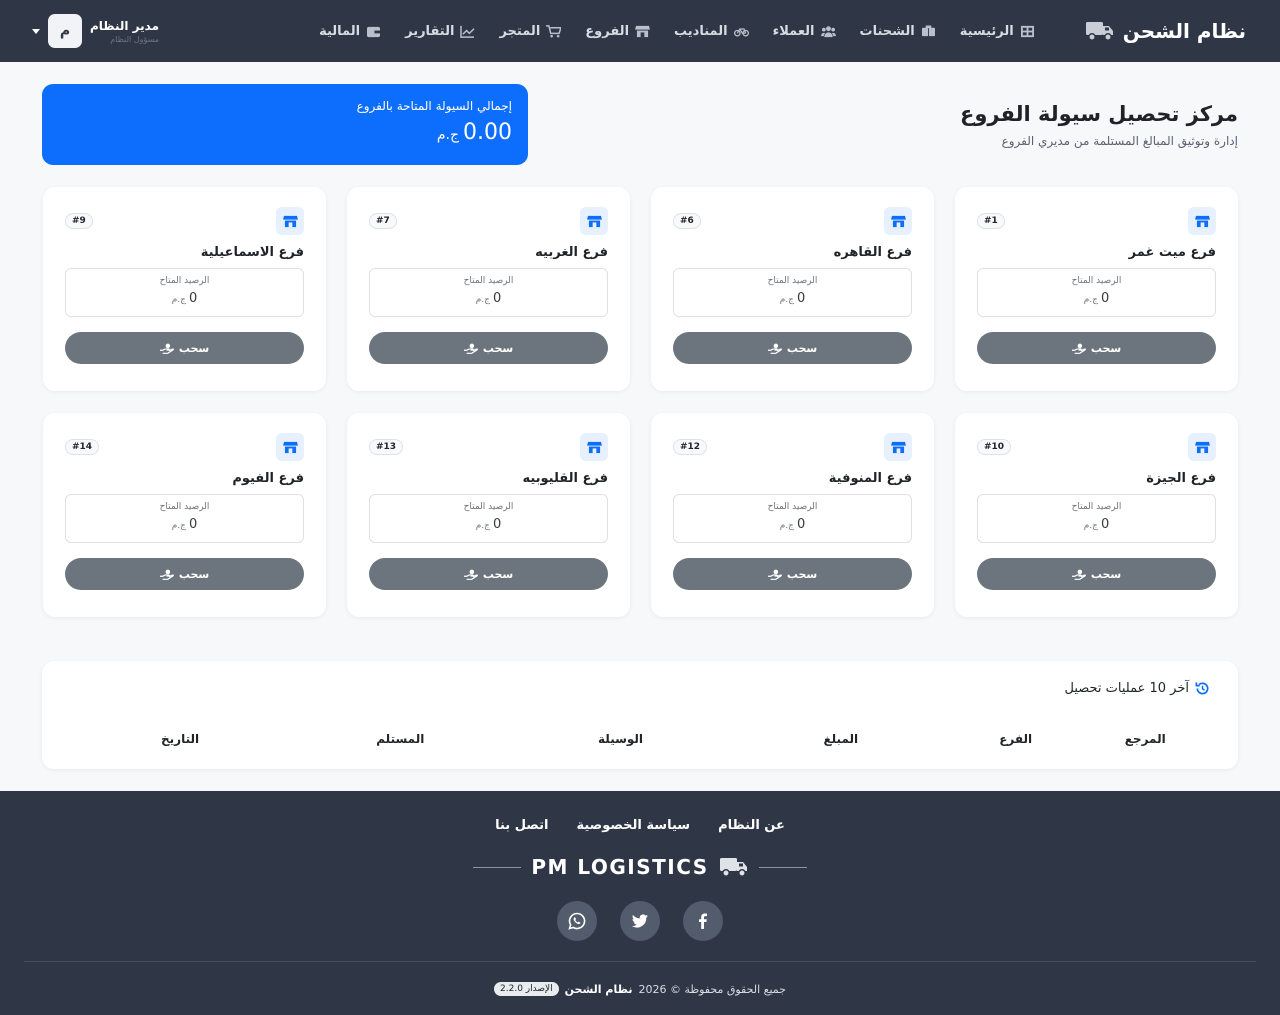 The height and width of the screenshot is (1015, 1280). I want to click on twitter-icon, so click(640, 921).